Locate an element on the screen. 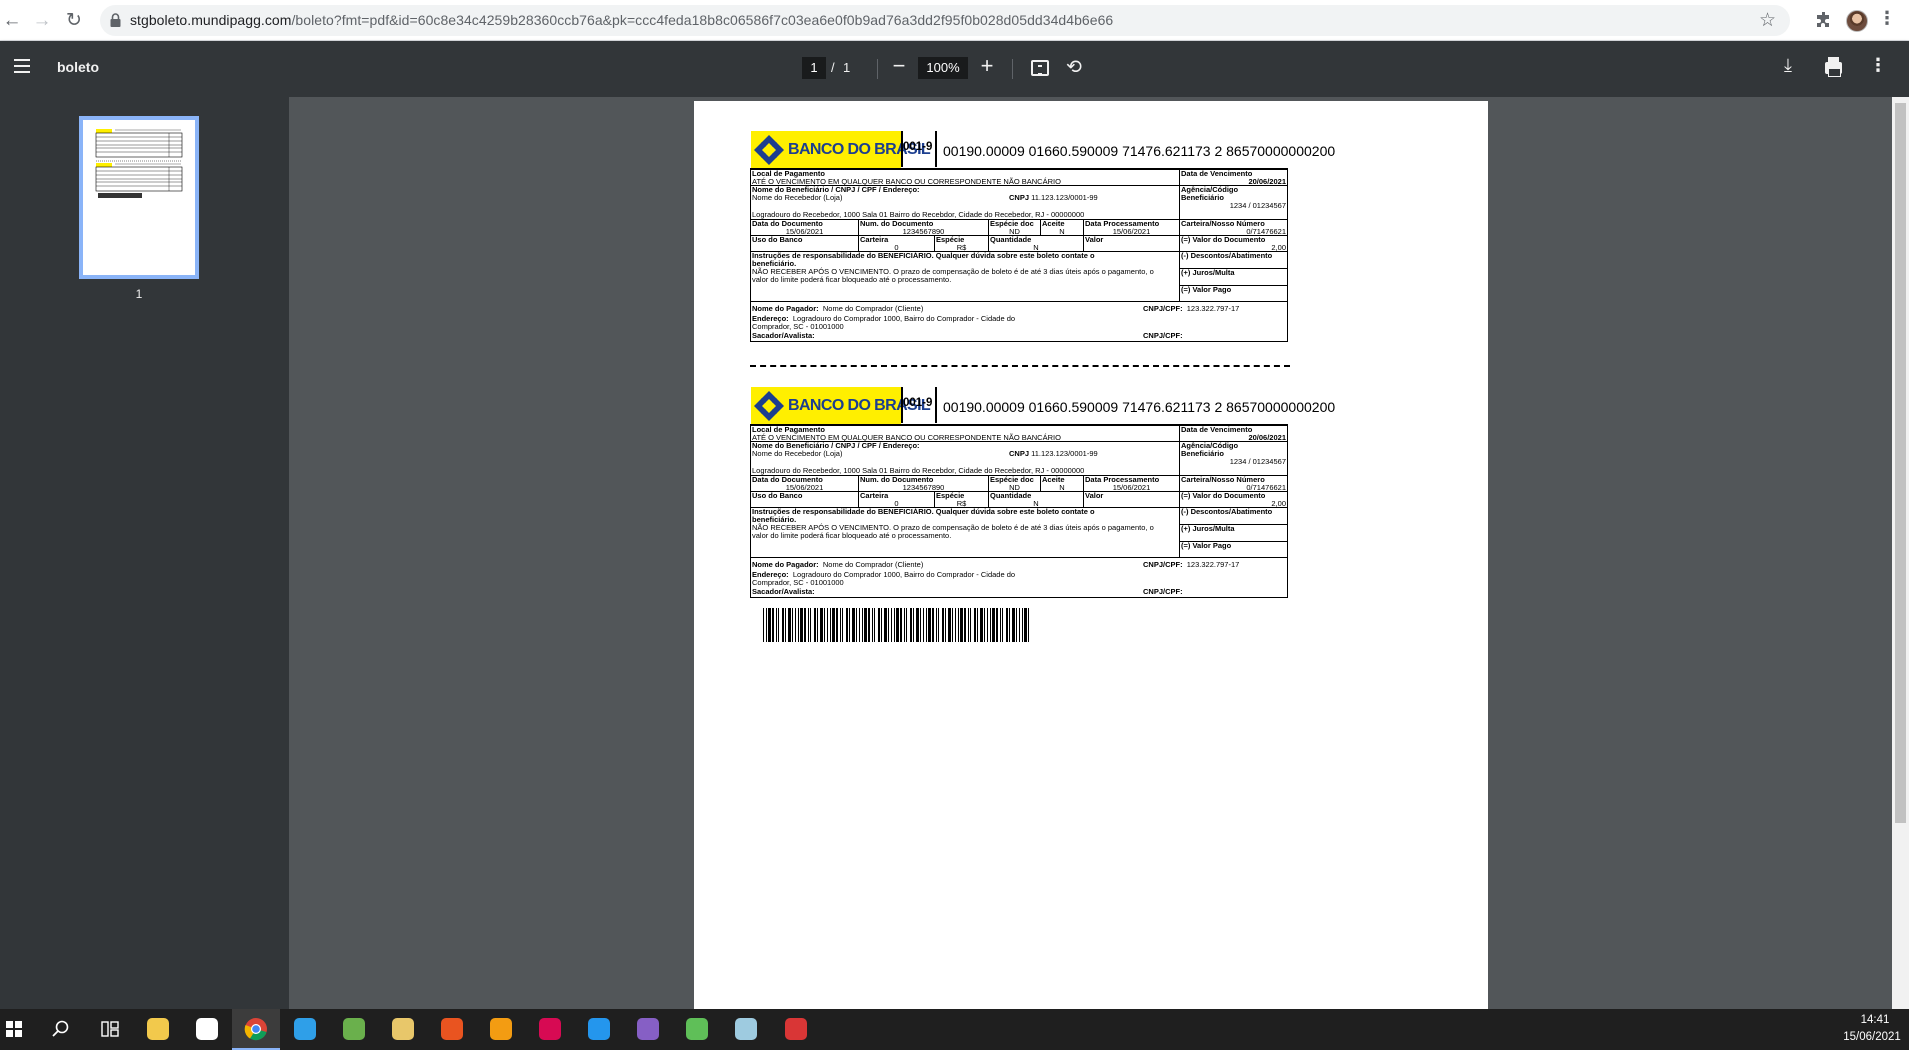 The image size is (1909, 1050). divider is located at coordinates (936, 149).